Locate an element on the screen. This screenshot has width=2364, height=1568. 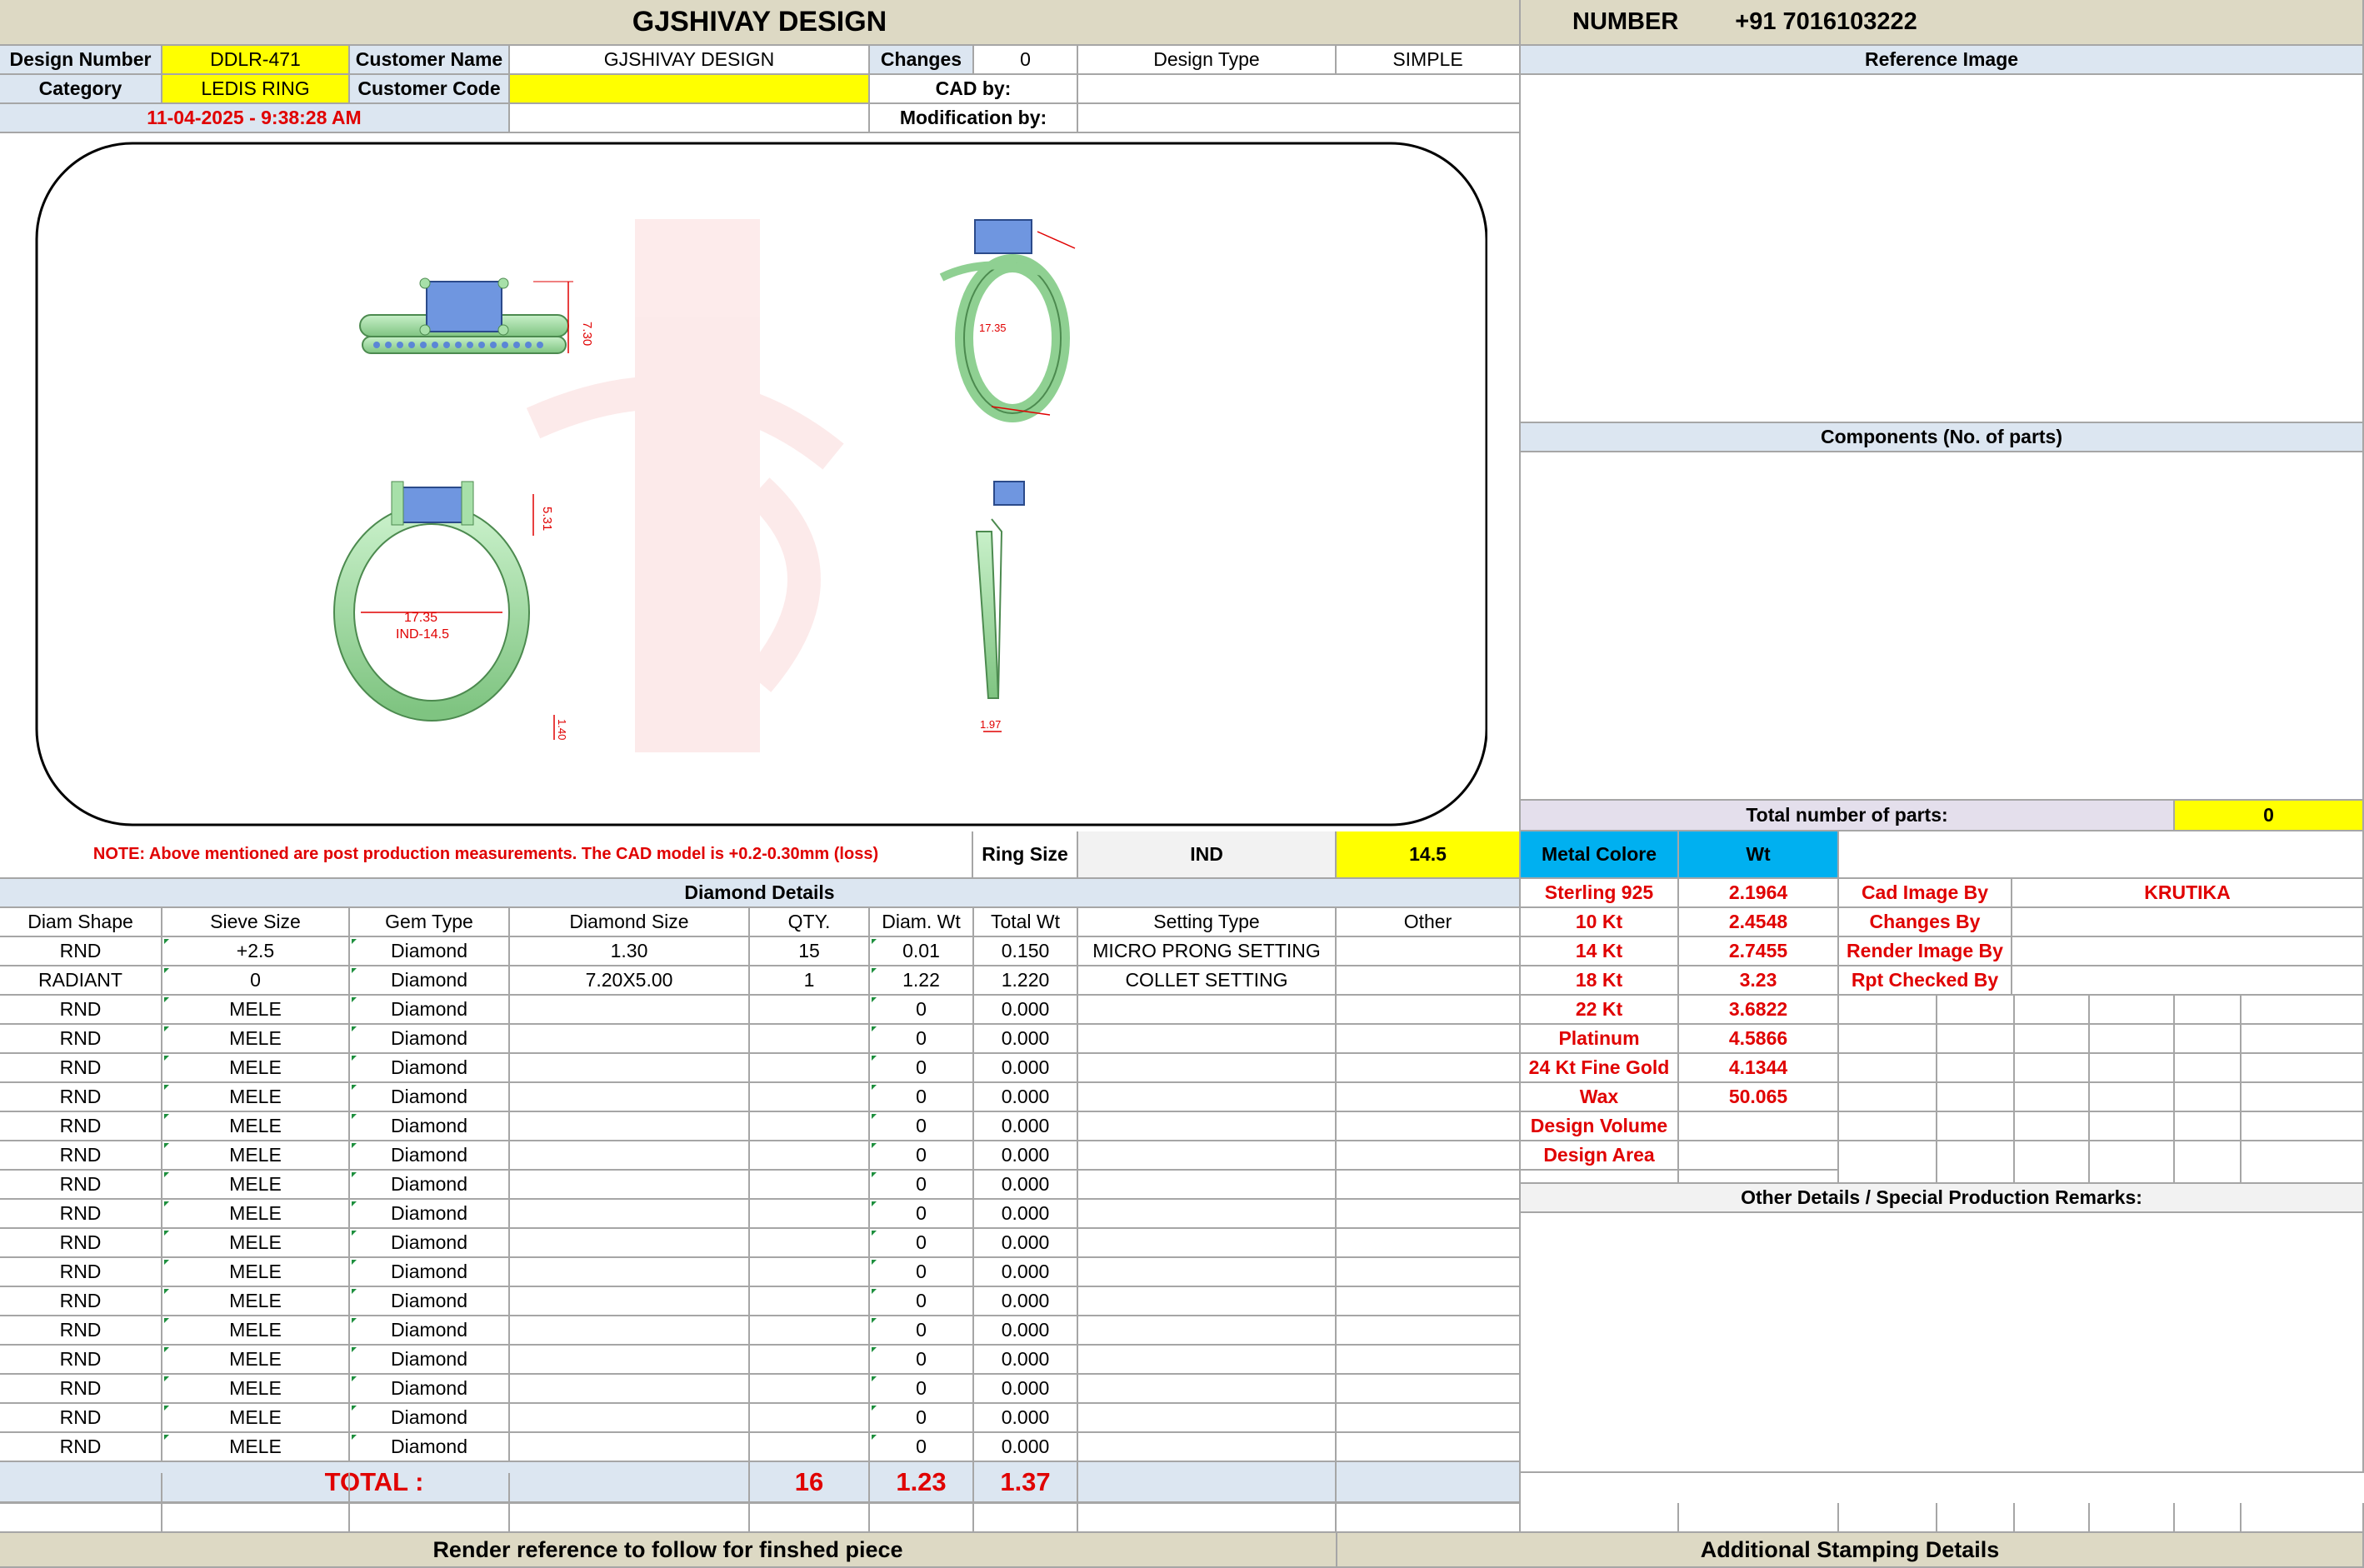
design-type-value: SIMPLE is located at coordinates (1429, 60).